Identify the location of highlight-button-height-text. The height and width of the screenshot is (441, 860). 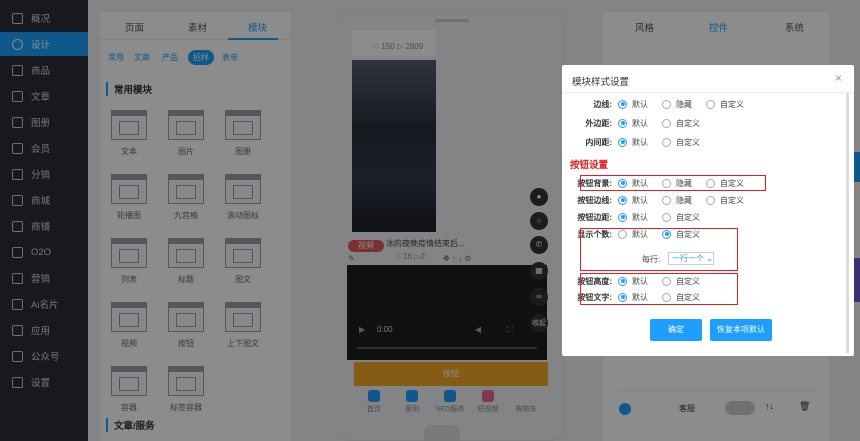
(659, 289).